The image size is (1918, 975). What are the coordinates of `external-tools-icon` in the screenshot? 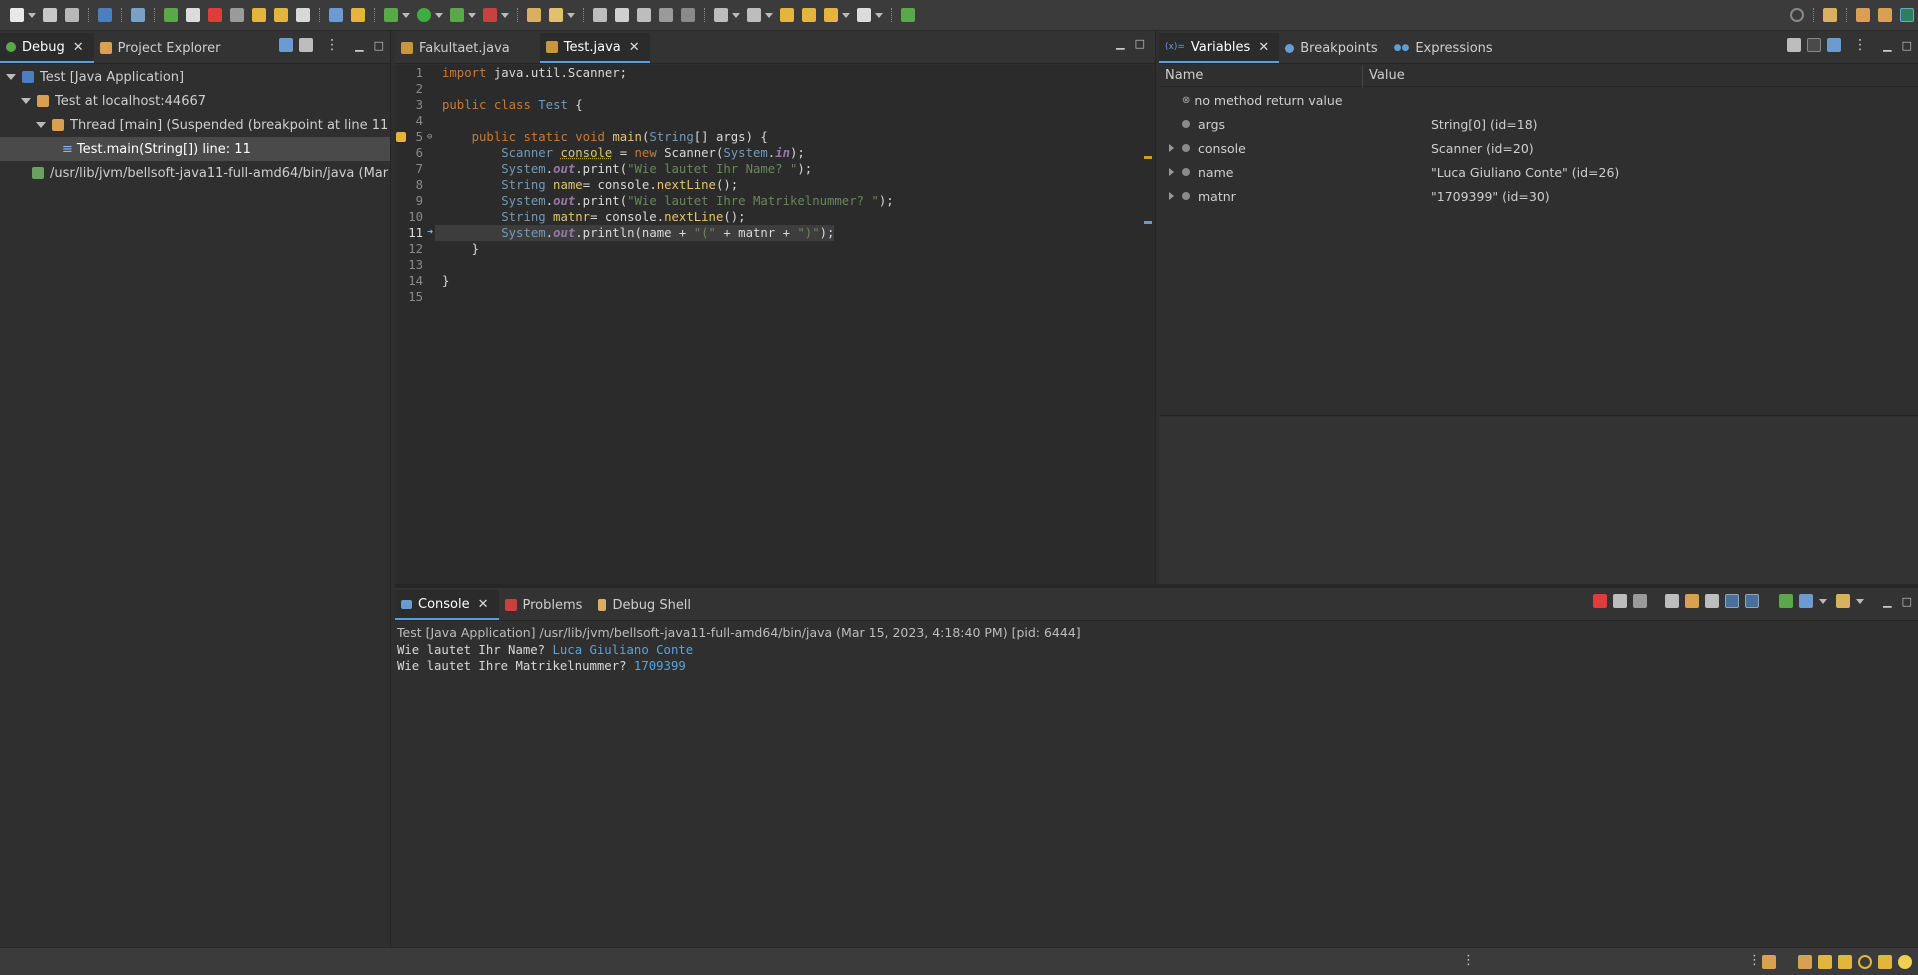 It's located at (490, 15).